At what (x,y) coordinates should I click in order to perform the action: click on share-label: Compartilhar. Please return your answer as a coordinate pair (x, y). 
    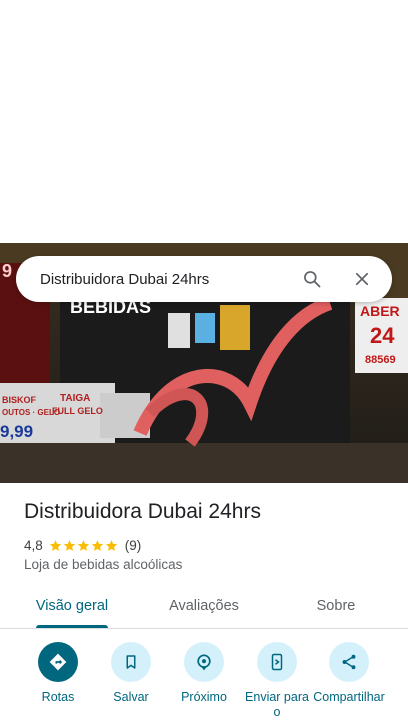
    Looking at the image, I should click on (349, 697).